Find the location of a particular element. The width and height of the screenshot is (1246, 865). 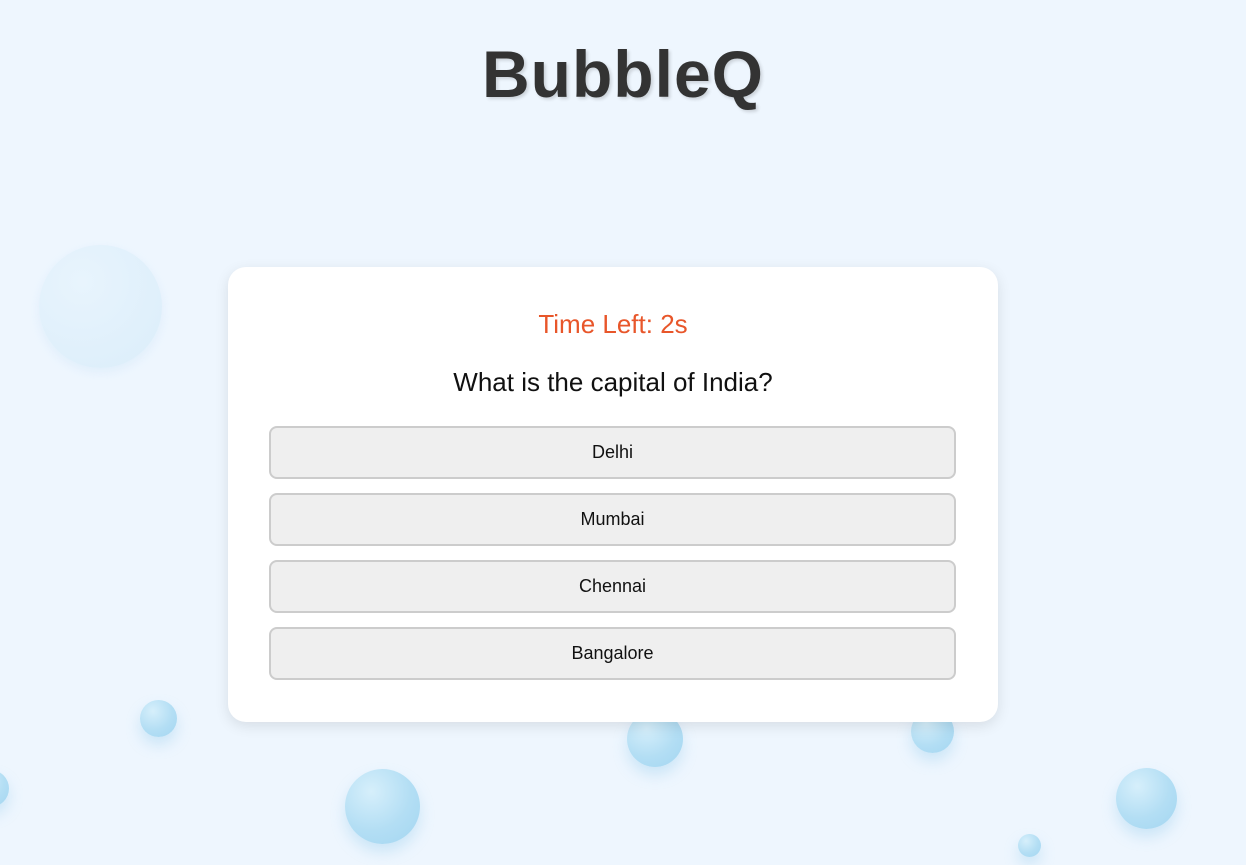

app-title: BubbleQ is located at coordinates (623, 74).